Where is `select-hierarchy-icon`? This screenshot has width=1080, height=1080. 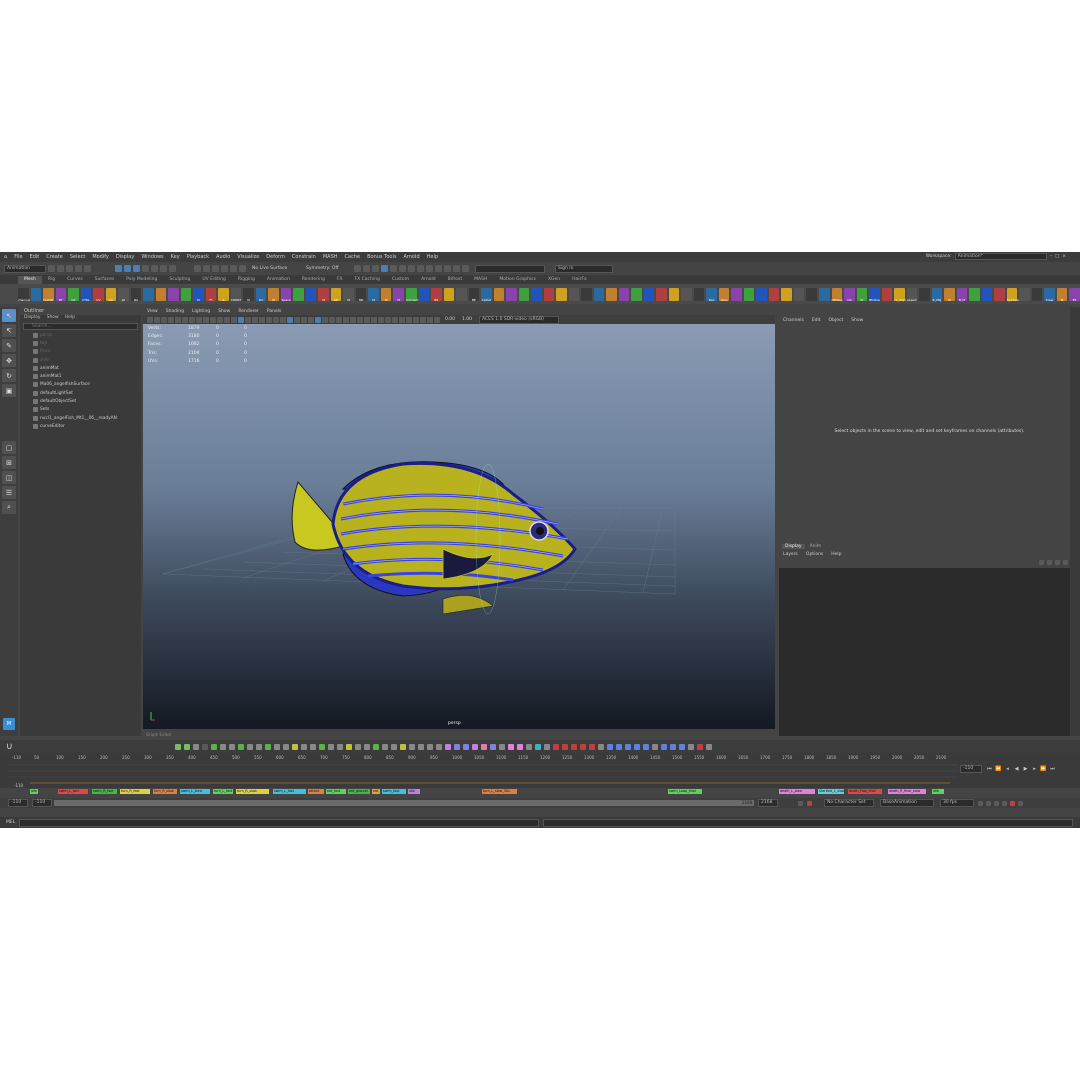 select-hierarchy-icon is located at coordinates (118, 268).